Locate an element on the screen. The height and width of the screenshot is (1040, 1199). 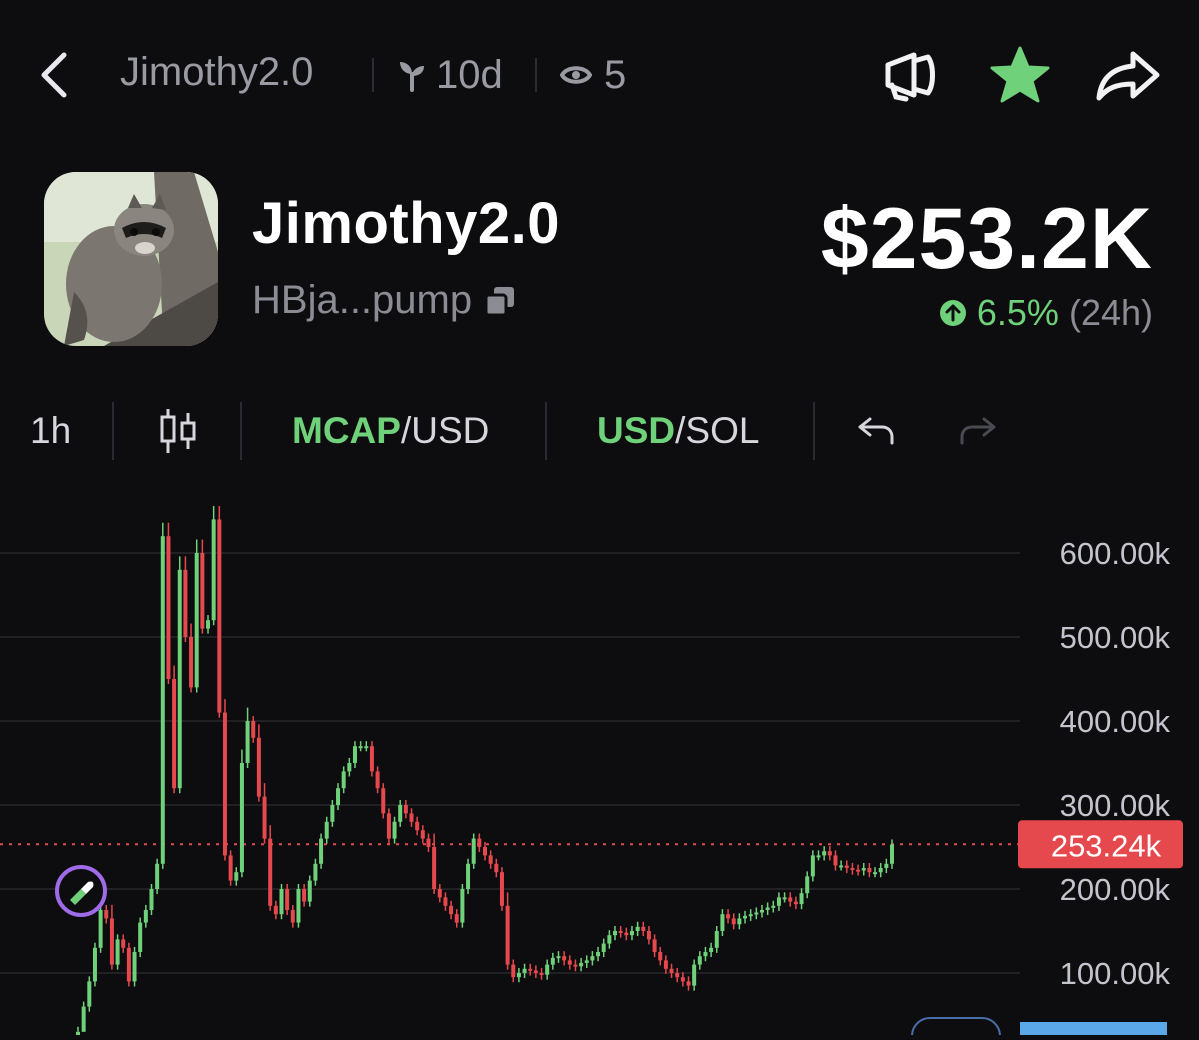
mcap-usd-toggle: MCAP/USD is located at coordinates (390, 431).